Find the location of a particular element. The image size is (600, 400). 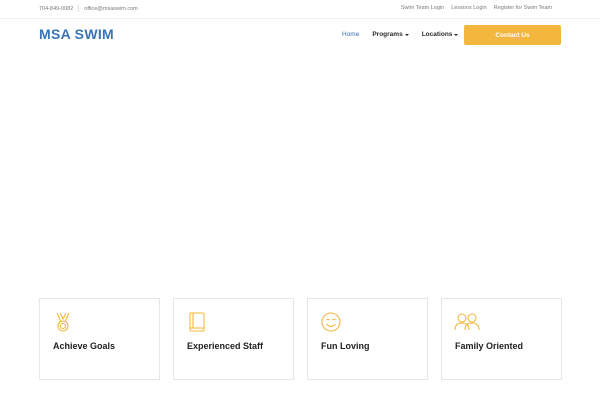

swim-team-login-link: Swim Team Login is located at coordinates (422, 8).